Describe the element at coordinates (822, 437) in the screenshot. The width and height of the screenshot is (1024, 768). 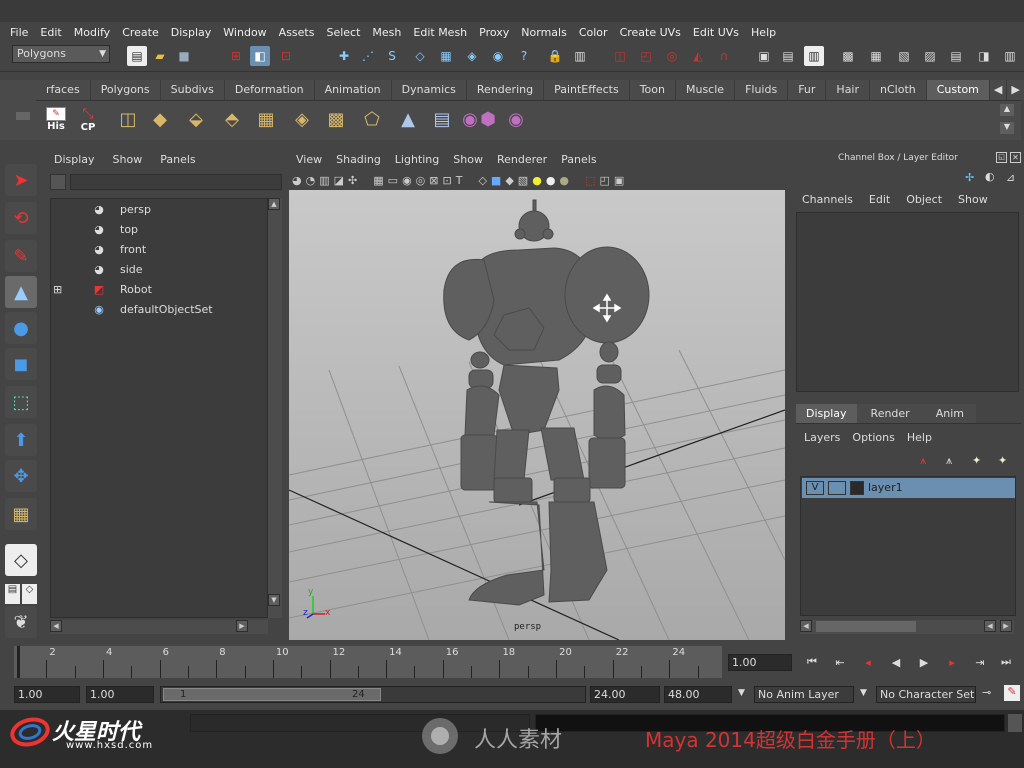
I see `layer-menu-layers: Layers` at that location.